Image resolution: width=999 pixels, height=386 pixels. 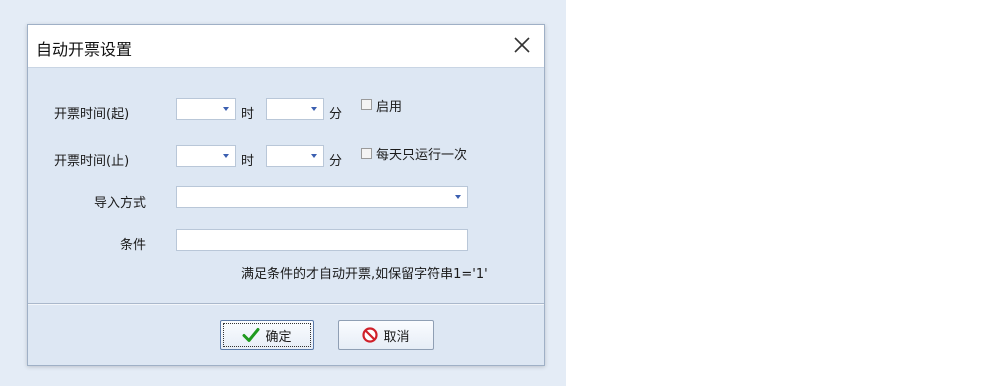 I want to click on end-minute-unit: 分, so click(x=336, y=161).